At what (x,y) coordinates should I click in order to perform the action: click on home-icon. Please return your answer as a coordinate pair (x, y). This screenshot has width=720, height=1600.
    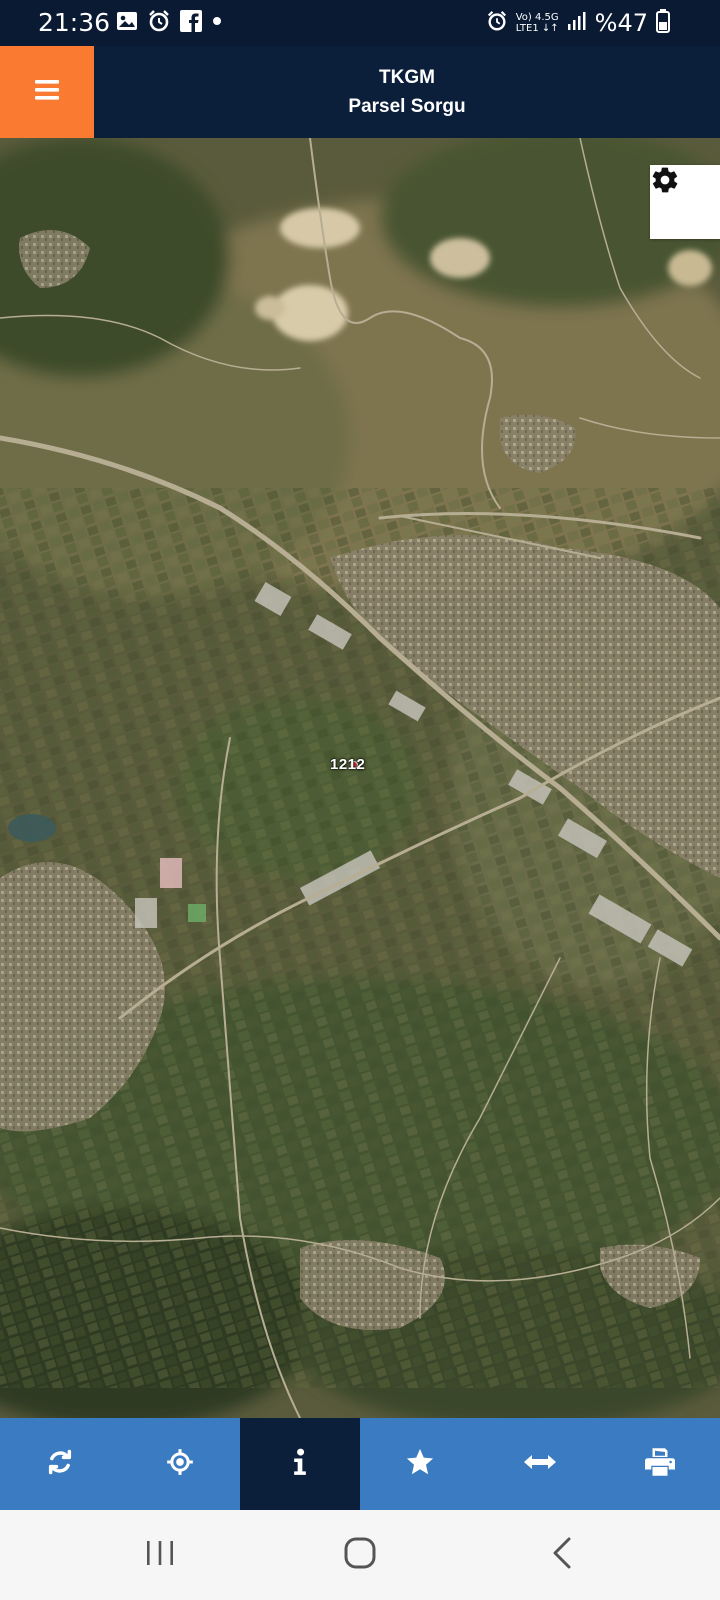
    Looking at the image, I should click on (360, 1555).